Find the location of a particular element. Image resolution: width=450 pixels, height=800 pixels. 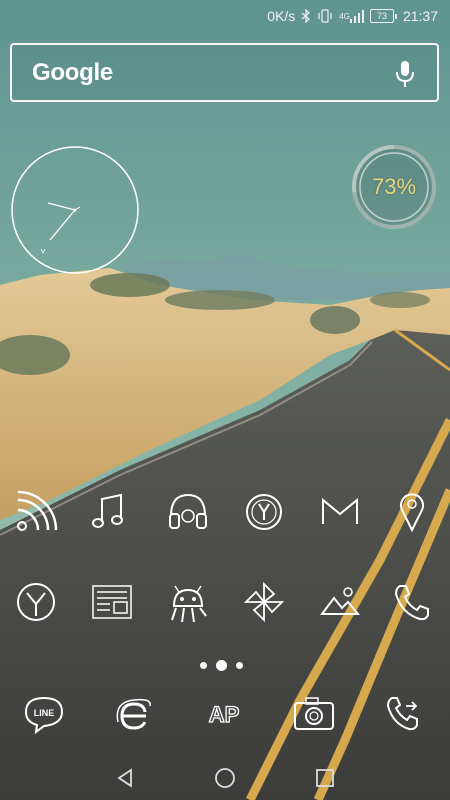

home-icon is located at coordinates (225, 778).